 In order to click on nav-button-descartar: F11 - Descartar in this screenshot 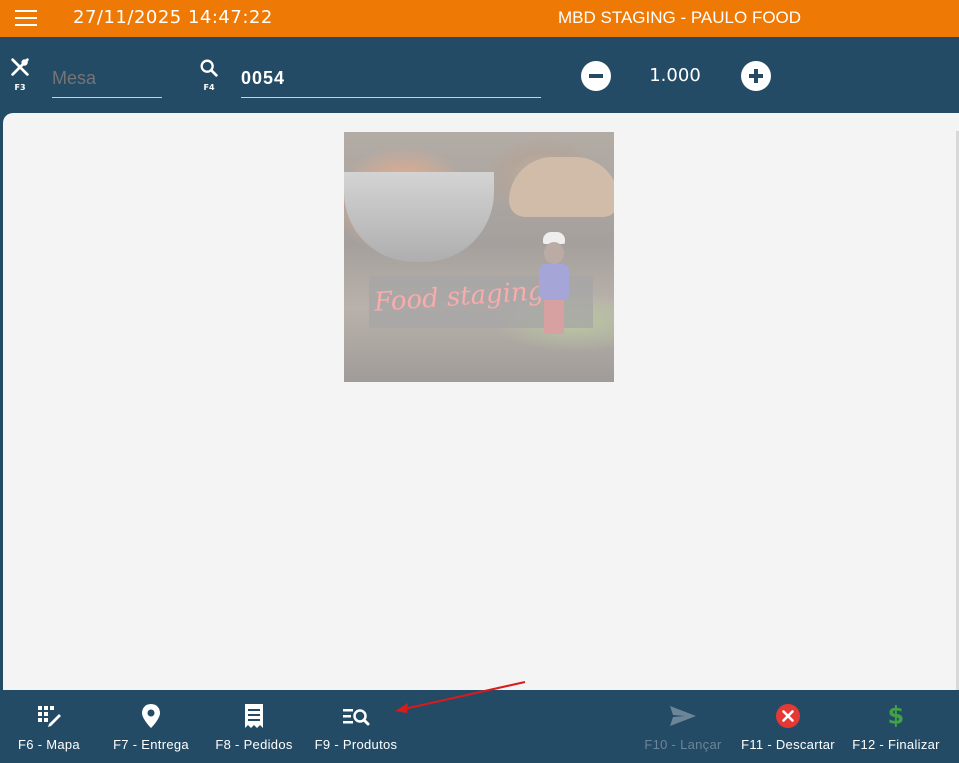, I will do `click(788, 726)`.